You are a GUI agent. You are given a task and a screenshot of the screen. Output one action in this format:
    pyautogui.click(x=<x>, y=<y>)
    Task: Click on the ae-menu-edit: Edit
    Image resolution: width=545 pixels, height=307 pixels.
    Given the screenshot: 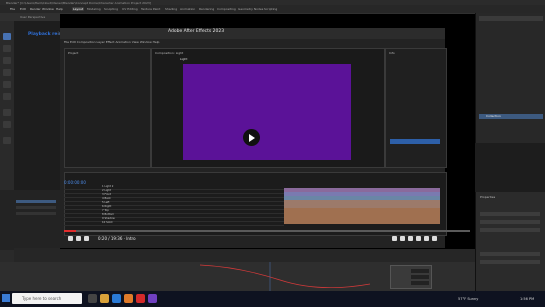 What is the action you would take?
    pyautogui.click(x=73, y=42)
    